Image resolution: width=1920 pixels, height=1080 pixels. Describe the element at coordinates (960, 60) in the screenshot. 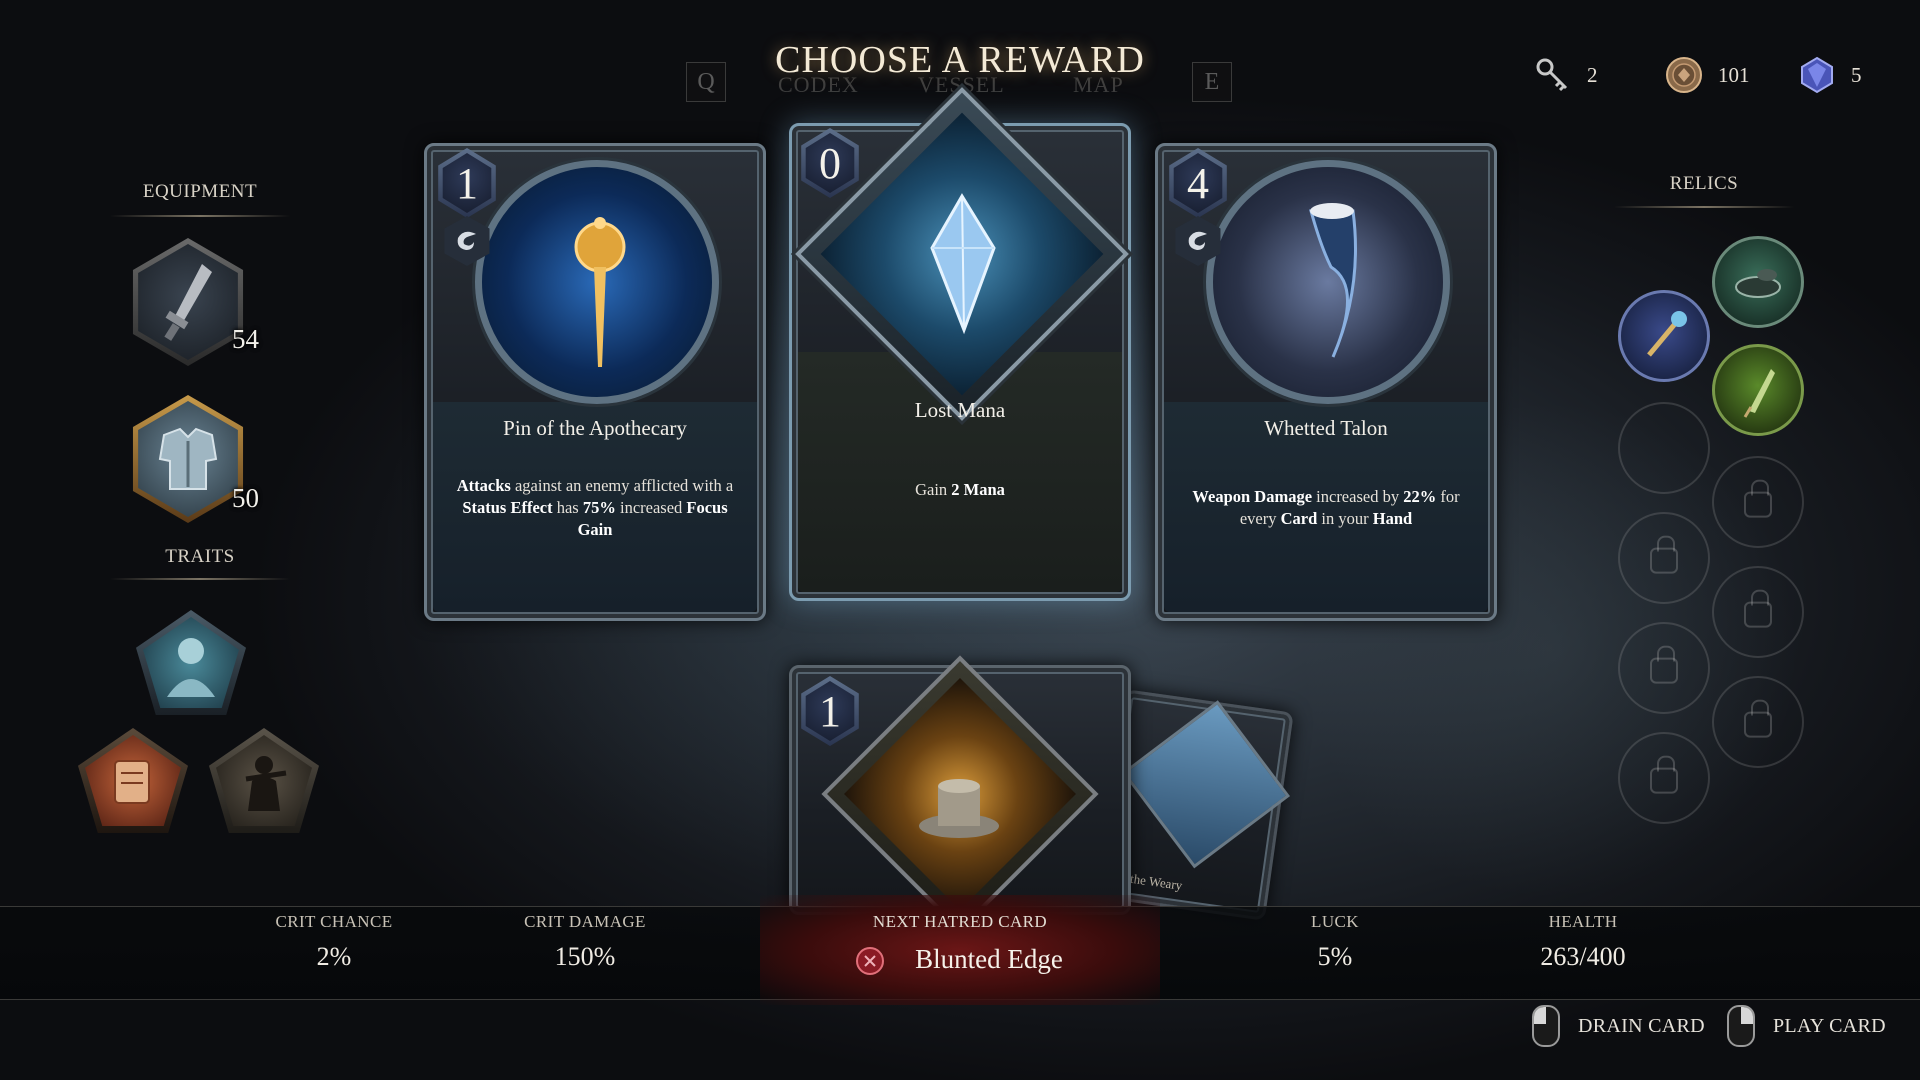

I see `page-title: CHOOSE A REWARD` at that location.